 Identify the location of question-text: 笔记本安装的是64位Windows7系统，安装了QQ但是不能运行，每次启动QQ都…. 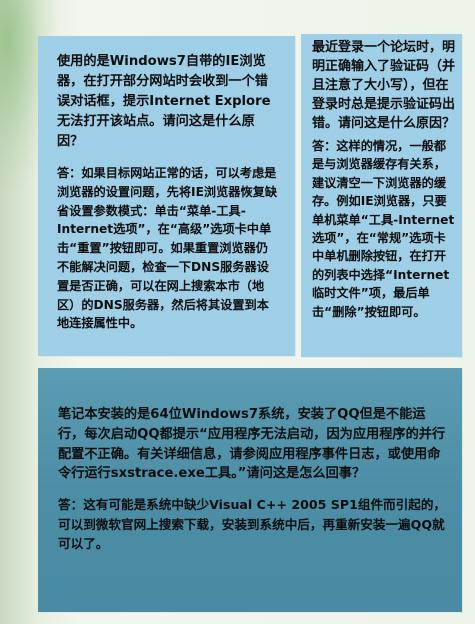
(252, 444).